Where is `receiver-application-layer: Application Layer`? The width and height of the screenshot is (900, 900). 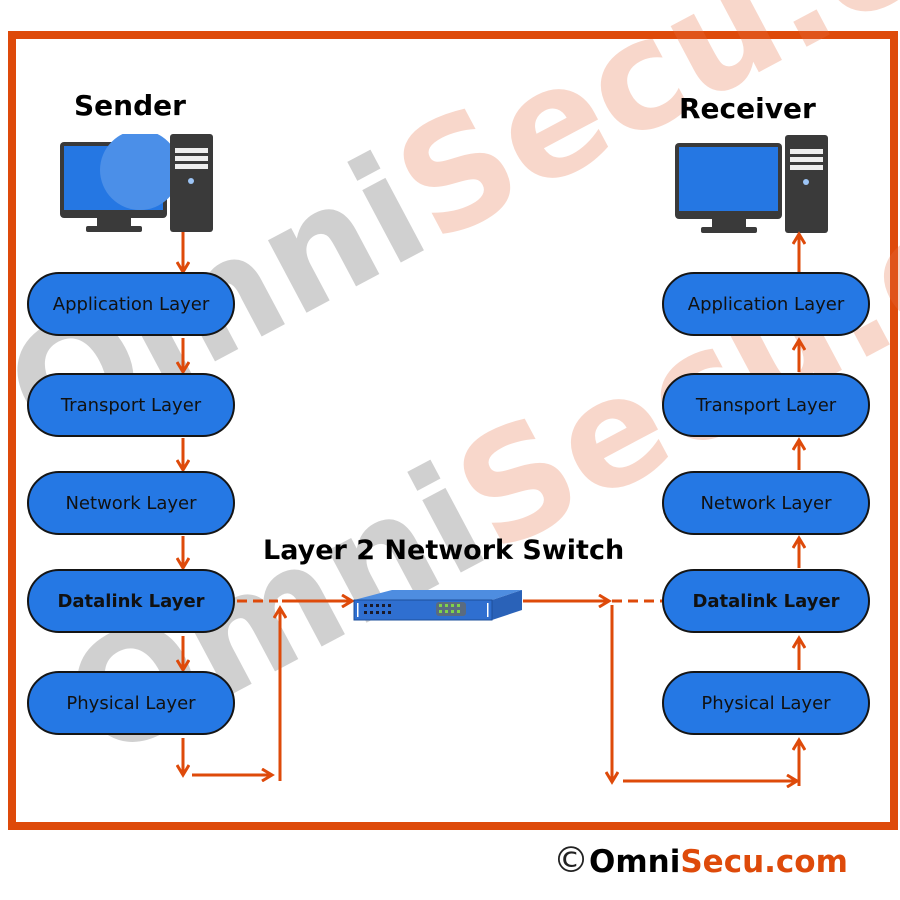 receiver-application-layer: Application Layer is located at coordinates (766, 304).